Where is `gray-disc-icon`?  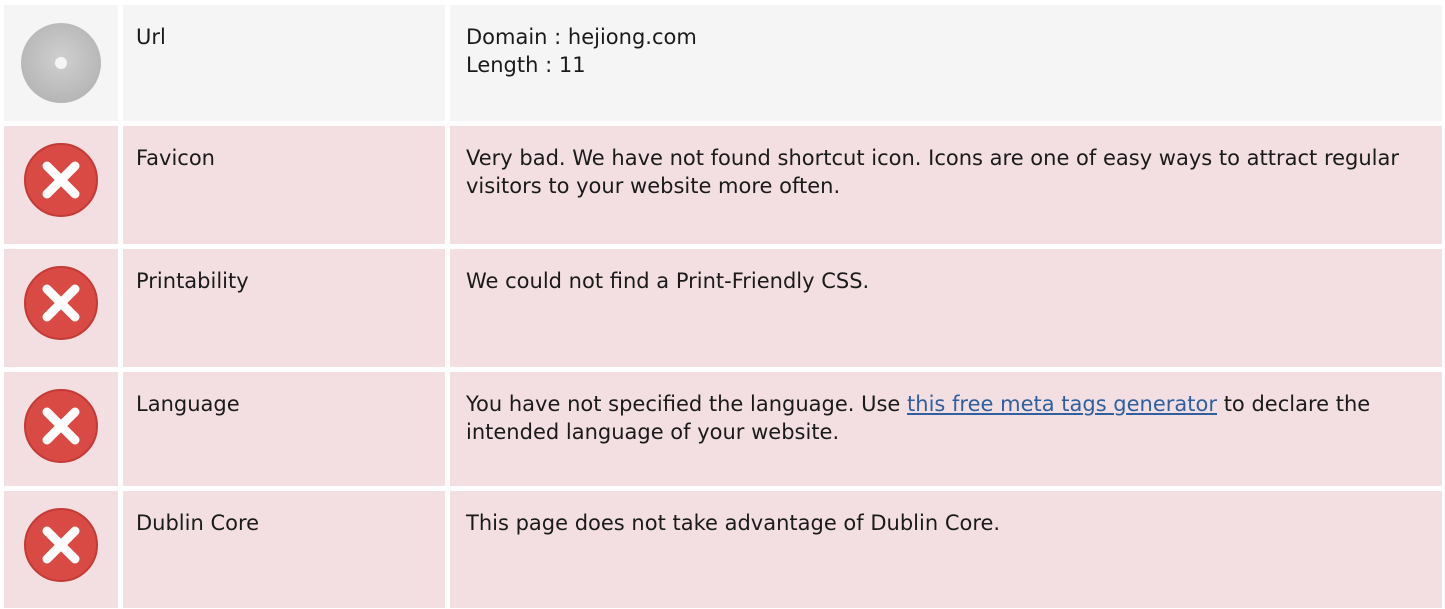 gray-disc-icon is located at coordinates (61, 71).